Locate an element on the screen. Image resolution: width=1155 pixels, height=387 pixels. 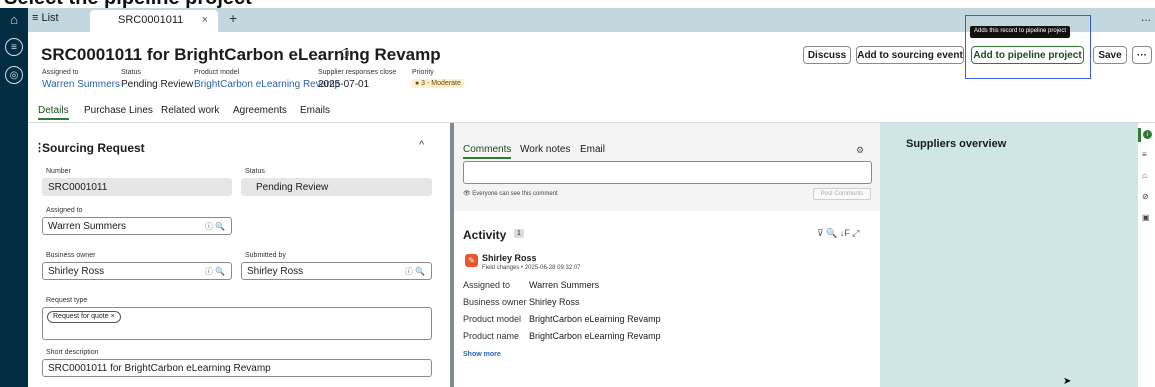
submitted-label: Submitted by is located at coordinates (265, 255).